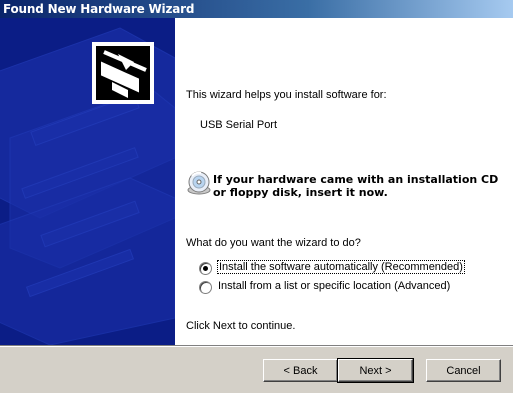 This screenshot has width=513, height=393. What do you see at coordinates (99, 9) in the screenshot?
I see `window-title: Found New Hardware Wizard` at bounding box center [99, 9].